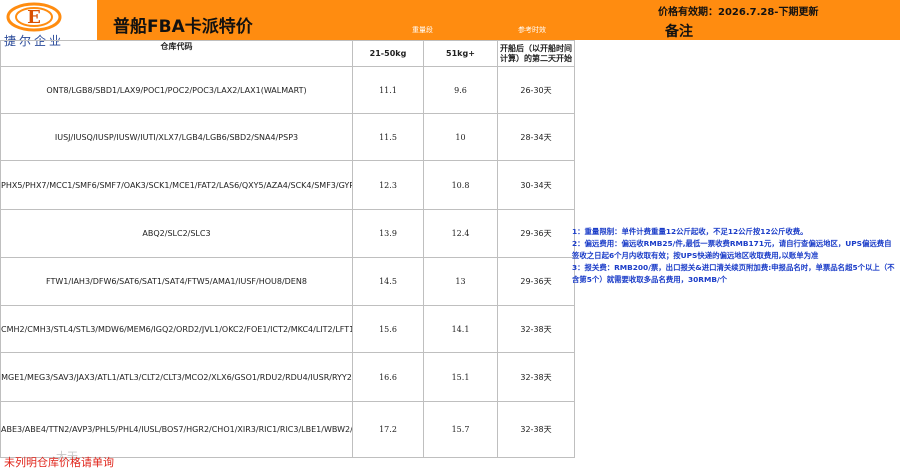 The height and width of the screenshot is (470, 900). What do you see at coordinates (388, 429) in the screenshot?
I see `price-21-50kg: 17.2` at bounding box center [388, 429].